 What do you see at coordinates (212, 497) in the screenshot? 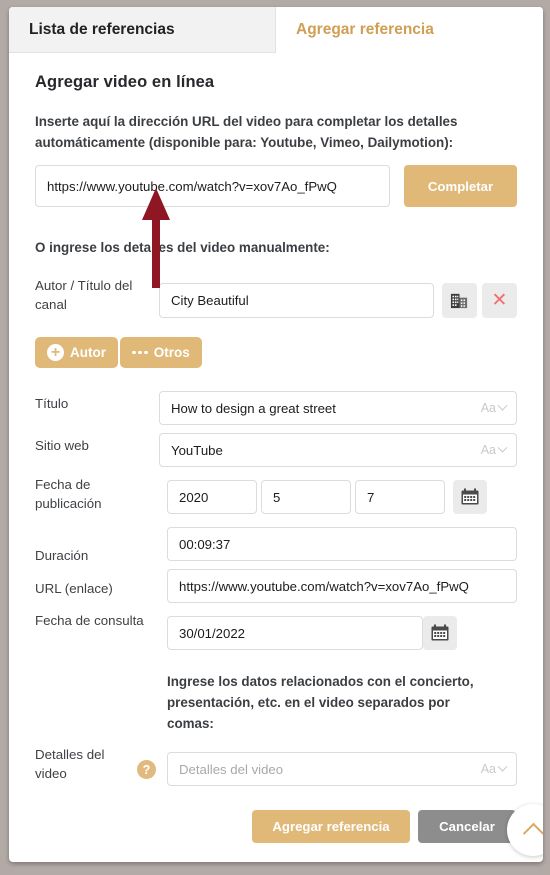
I see `fecha-publicacion-year-input: 2020` at bounding box center [212, 497].